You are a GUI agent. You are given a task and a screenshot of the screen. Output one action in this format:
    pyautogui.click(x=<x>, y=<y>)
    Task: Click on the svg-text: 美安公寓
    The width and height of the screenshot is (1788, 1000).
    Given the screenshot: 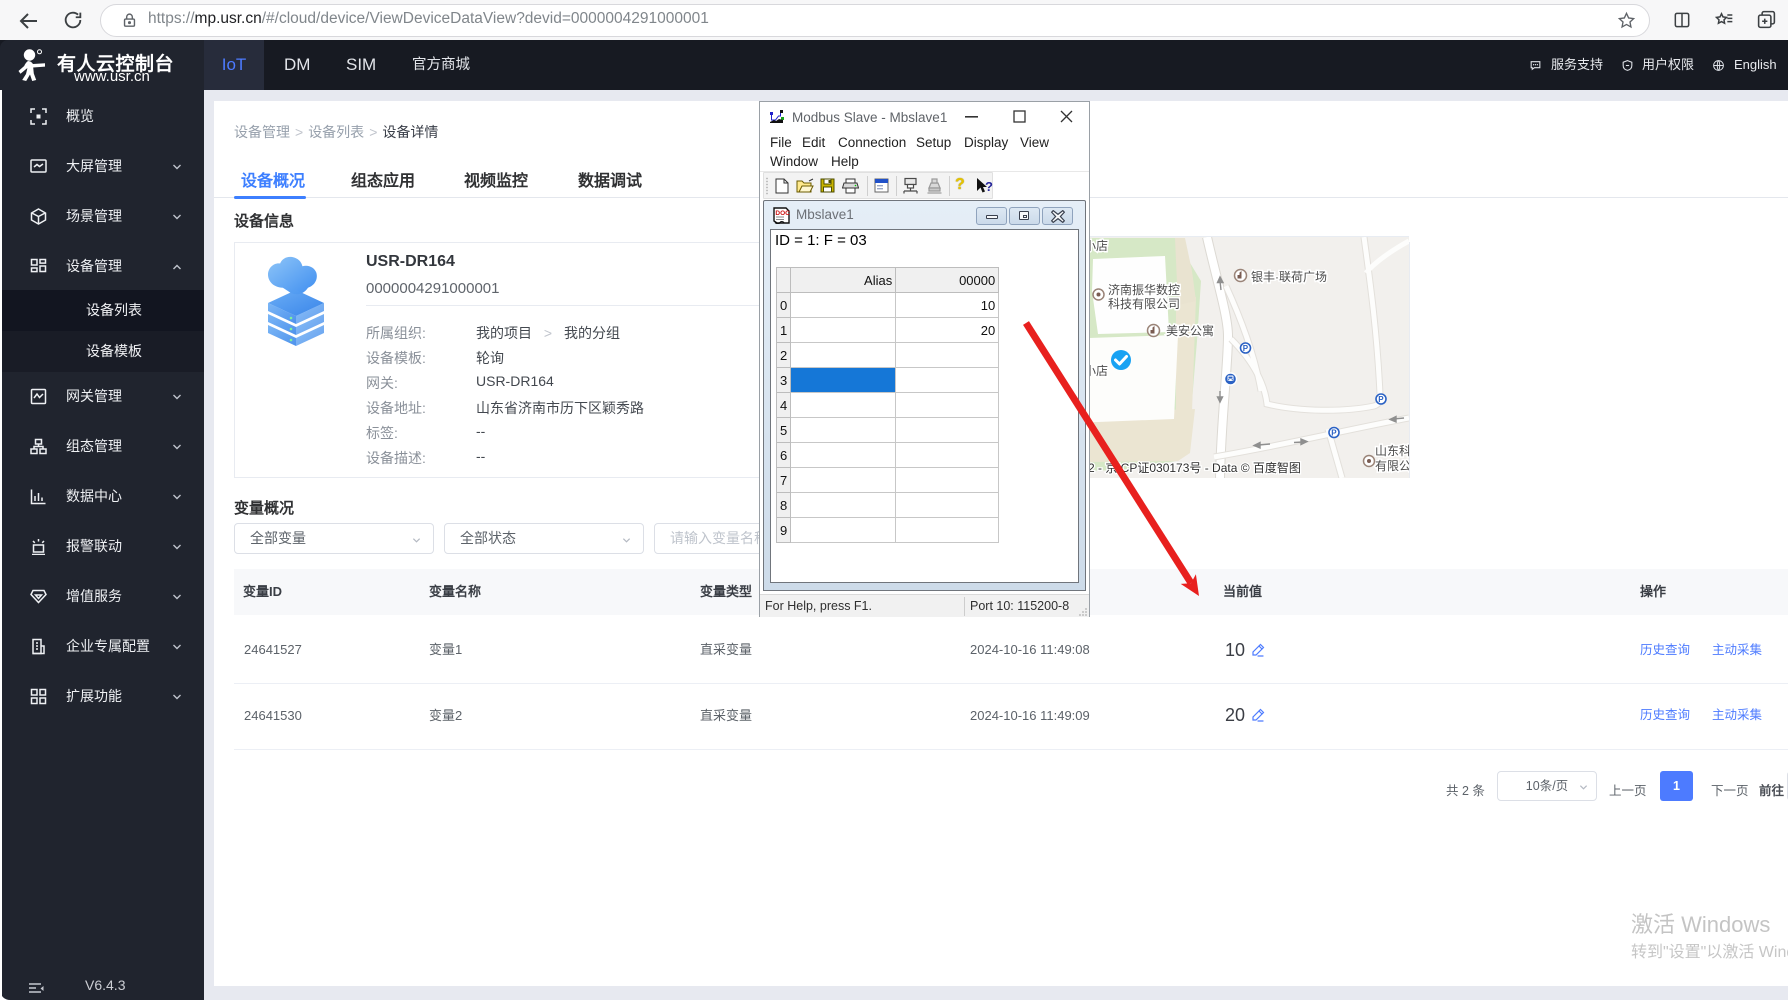 What is the action you would take?
    pyautogui.click(x=1190, y=330)
    